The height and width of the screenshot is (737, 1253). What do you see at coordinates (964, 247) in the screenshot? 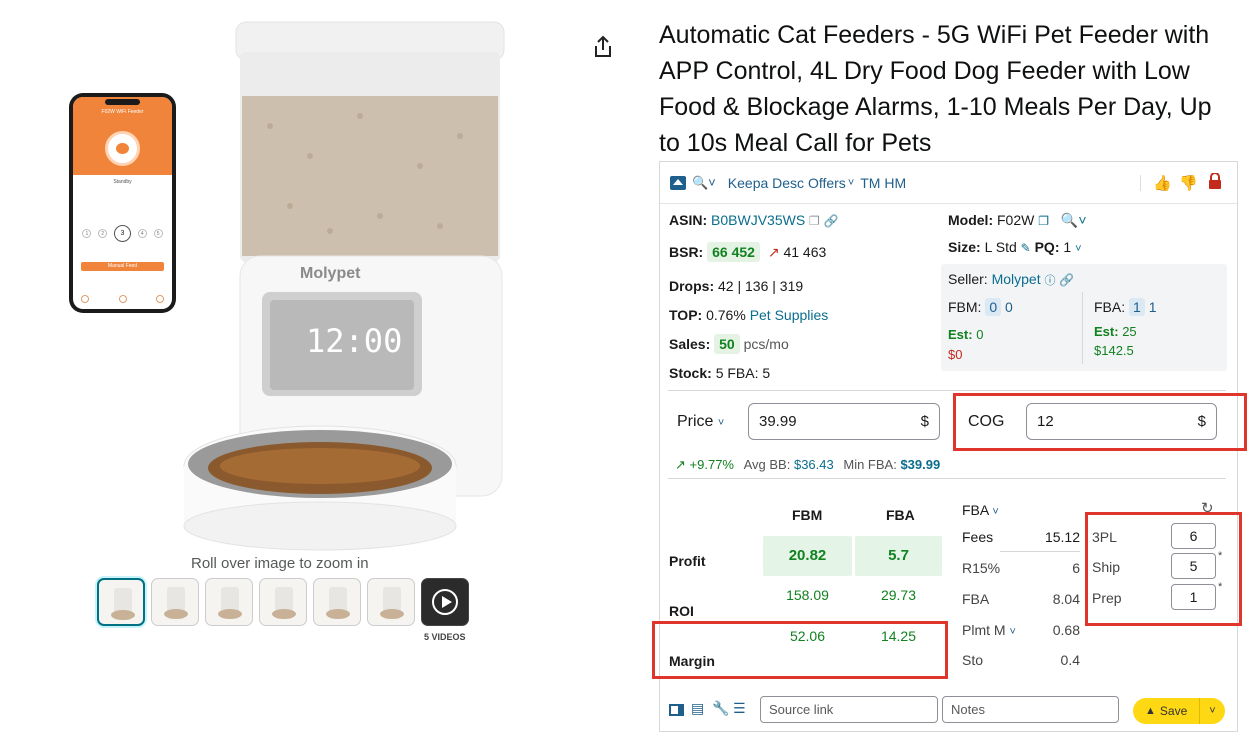
I see `size-label: Size:` at bounding box center [964, 247].